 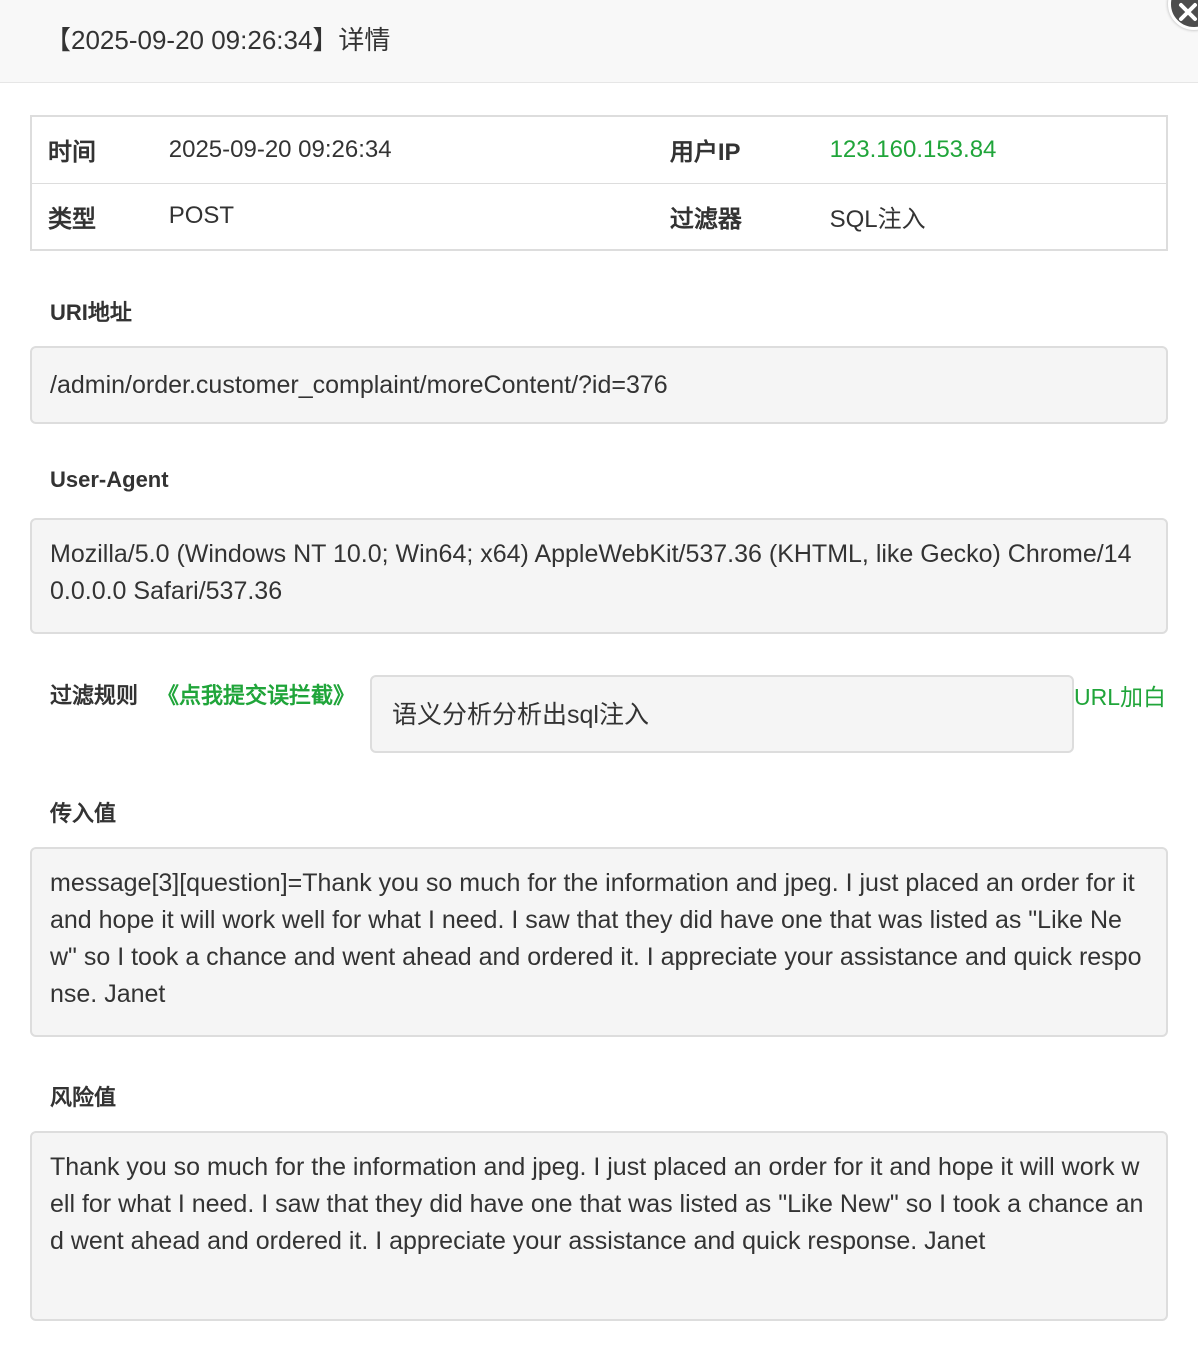 What do you see at coordinates (109, 479) in the screenshot?
I see `user-agent-label: User-Agent` at bounding box center [109, 479].